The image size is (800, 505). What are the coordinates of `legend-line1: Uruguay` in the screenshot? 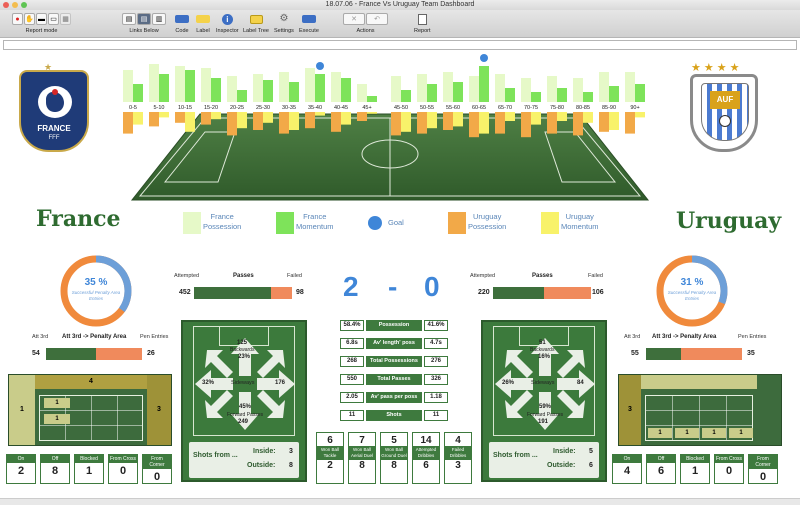 It's located at (579, 216).